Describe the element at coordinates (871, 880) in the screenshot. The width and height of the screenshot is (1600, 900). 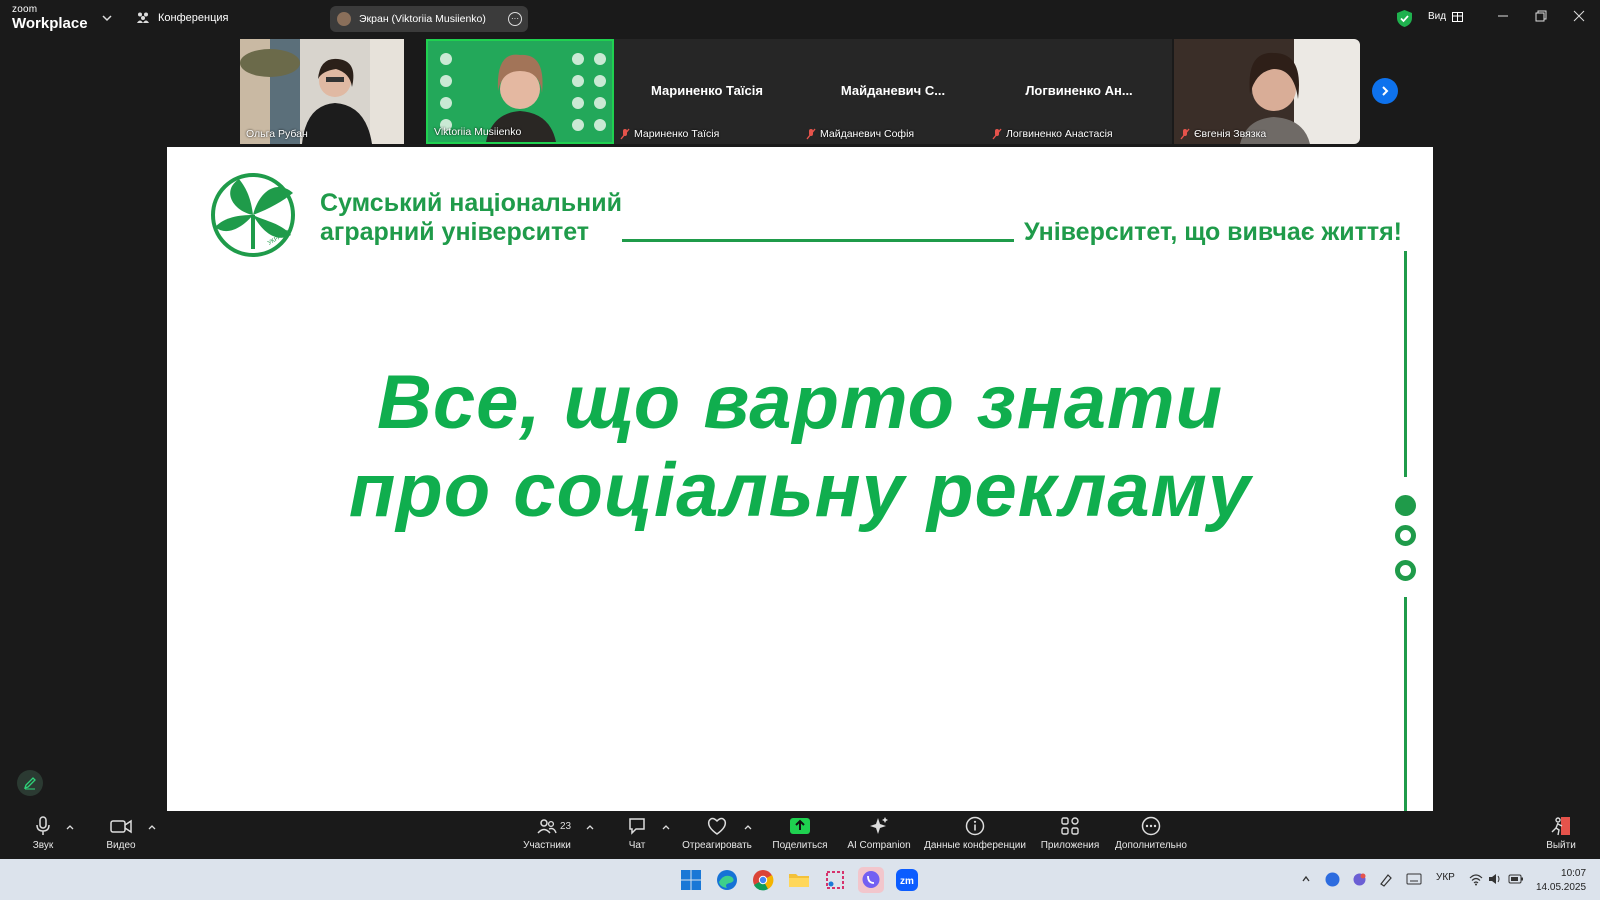
I see `viber-icon` at that location.